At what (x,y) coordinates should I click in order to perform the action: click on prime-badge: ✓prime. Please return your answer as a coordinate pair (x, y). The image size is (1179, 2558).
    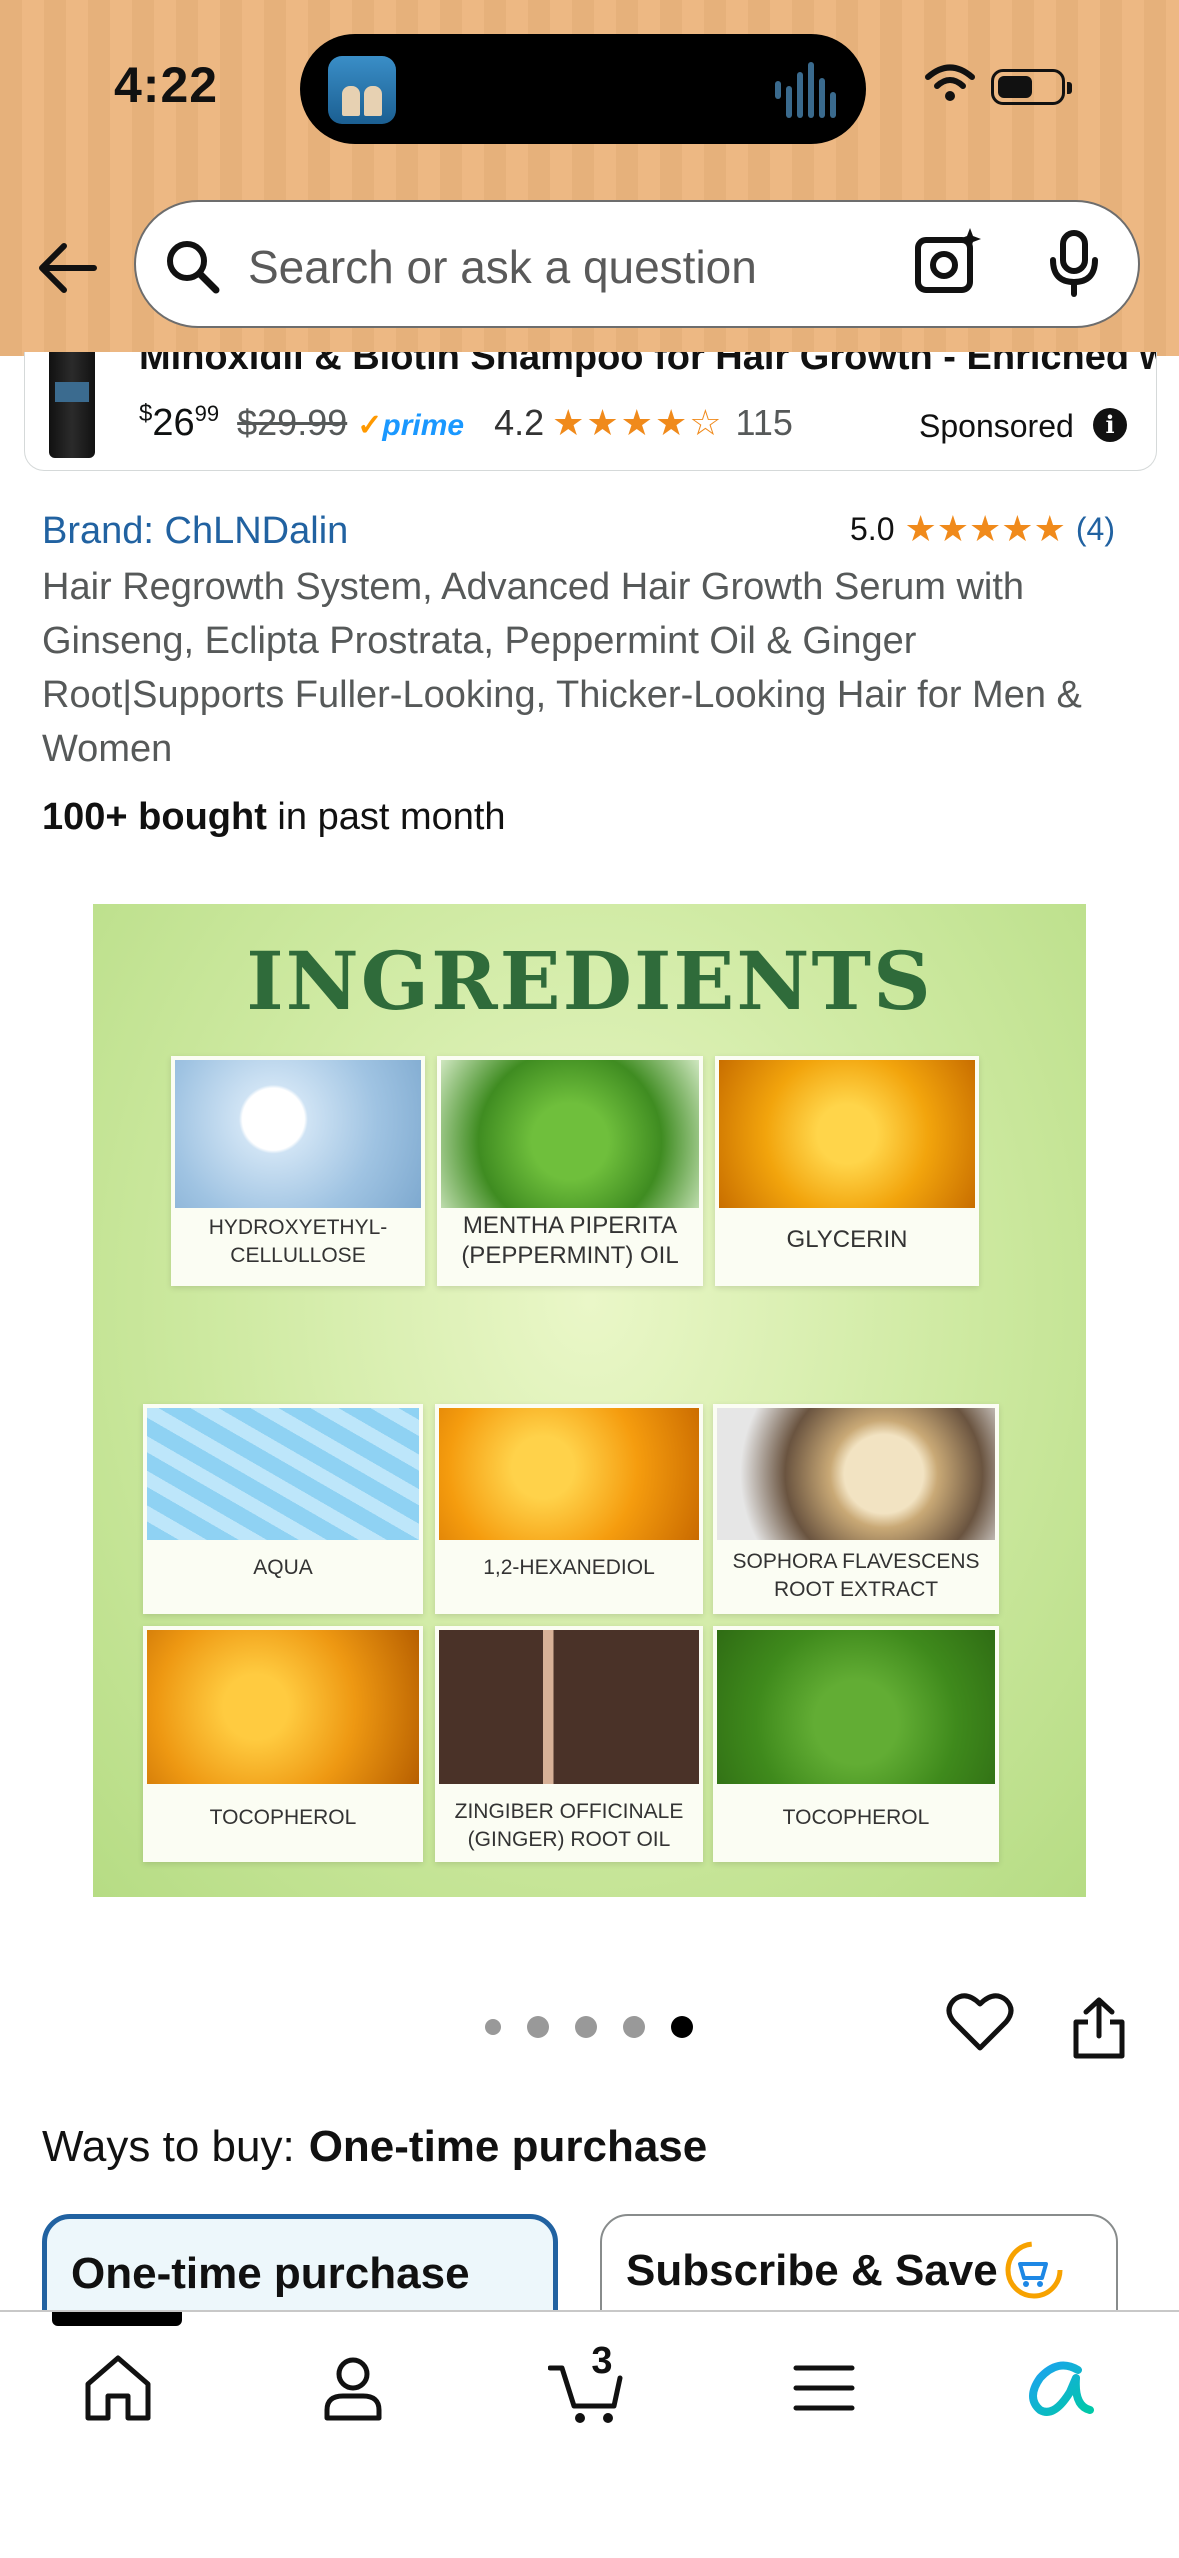
    Looking at the image, I should click on (411, 425).